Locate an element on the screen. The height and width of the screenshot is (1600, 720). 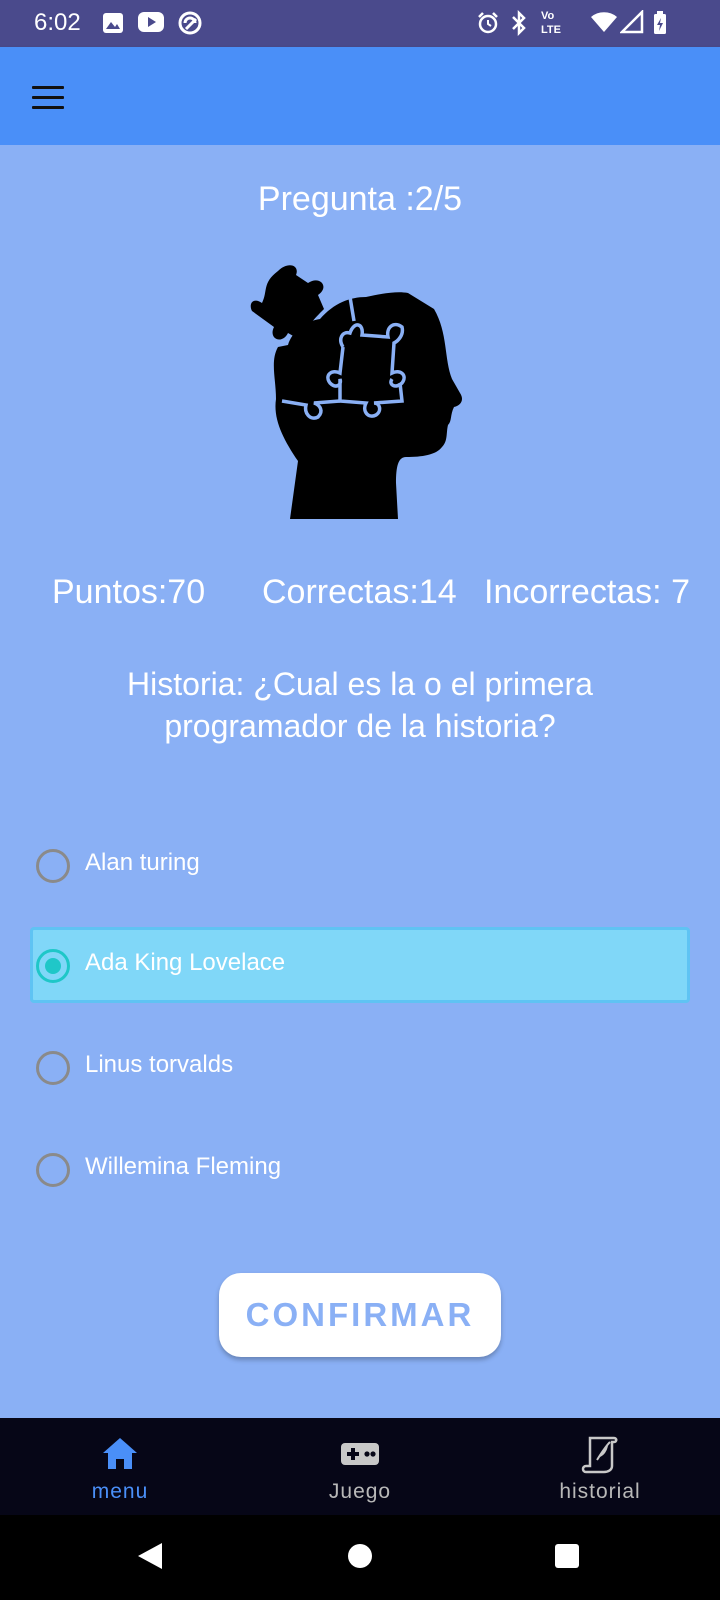
answer-label: Alan turing is located at coordinates (142, 862).